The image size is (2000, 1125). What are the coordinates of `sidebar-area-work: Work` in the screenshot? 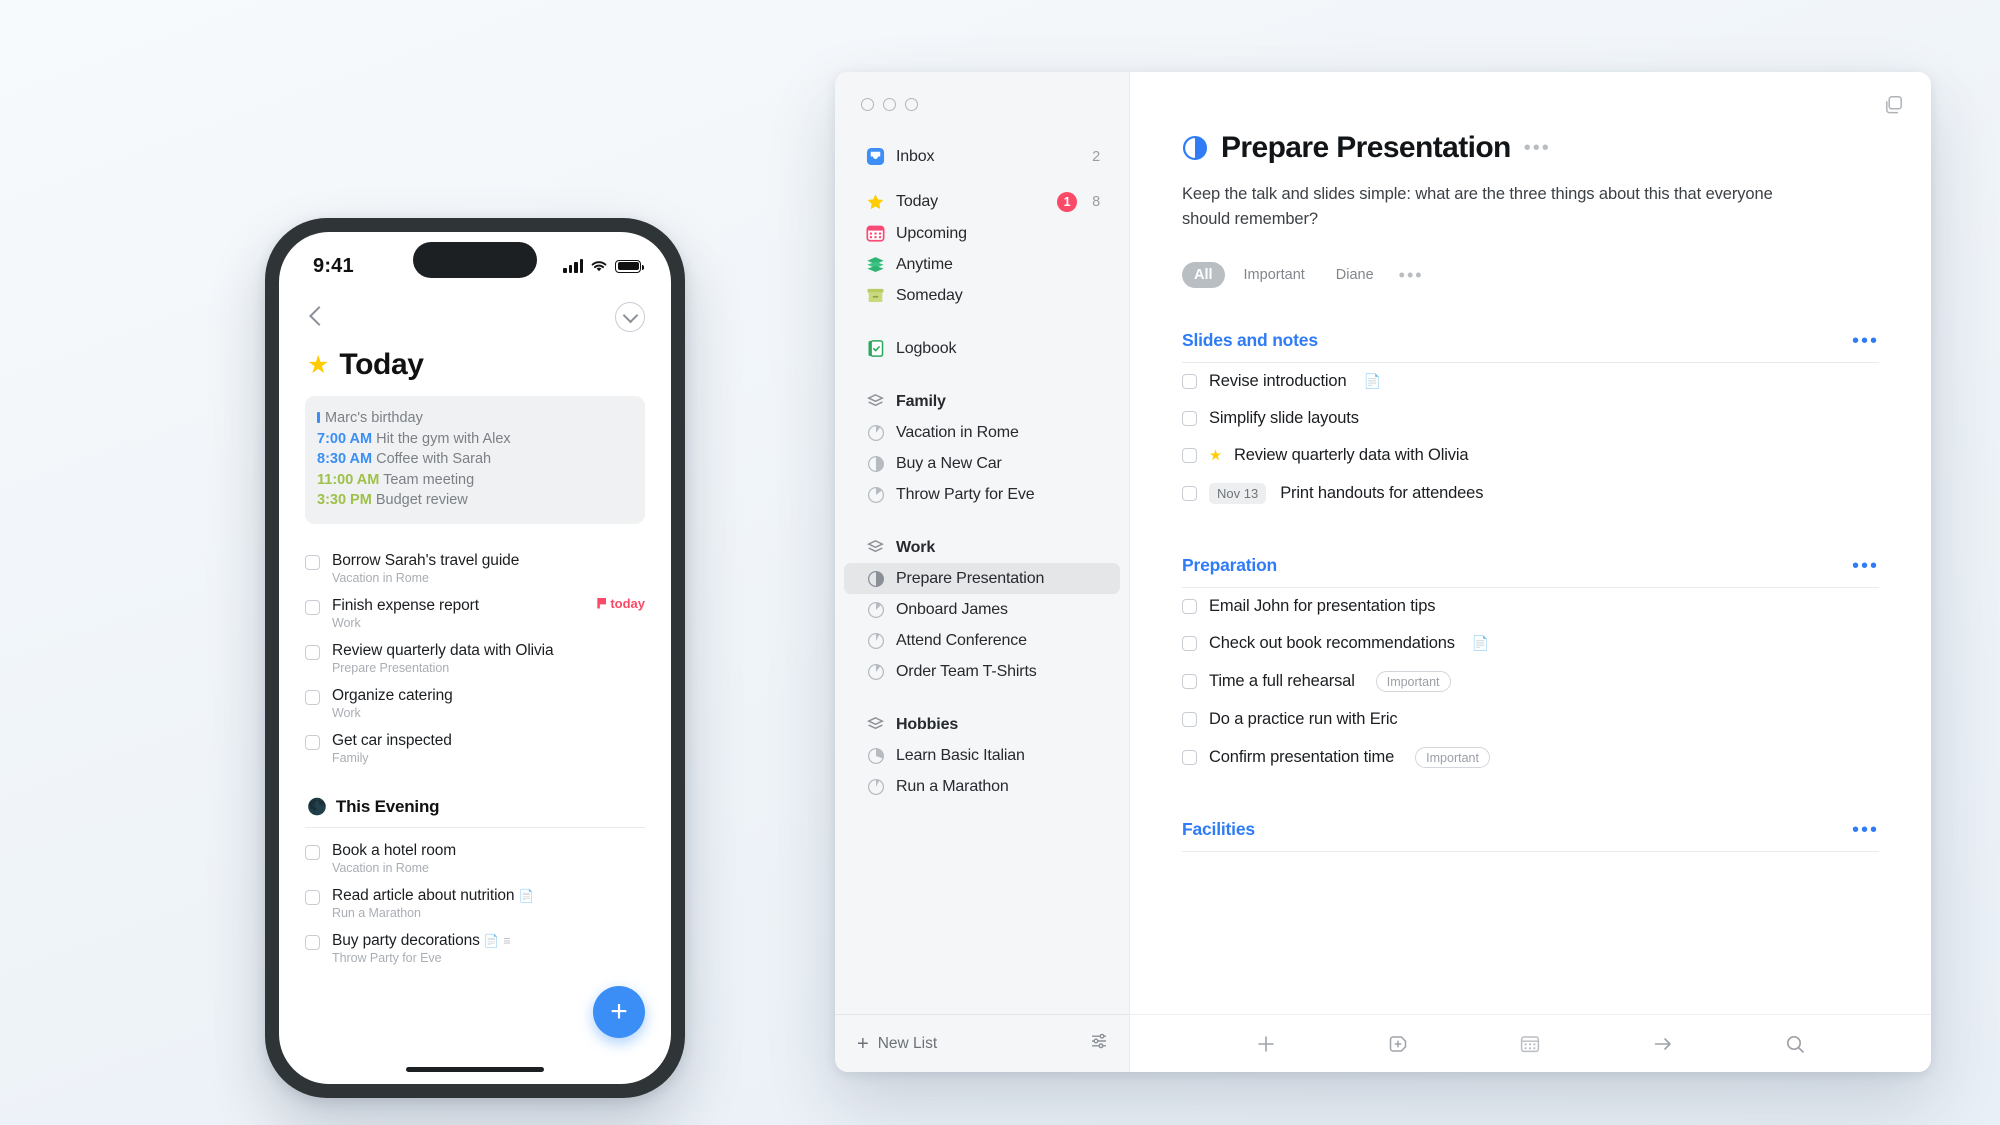 It's located at (982, 547).